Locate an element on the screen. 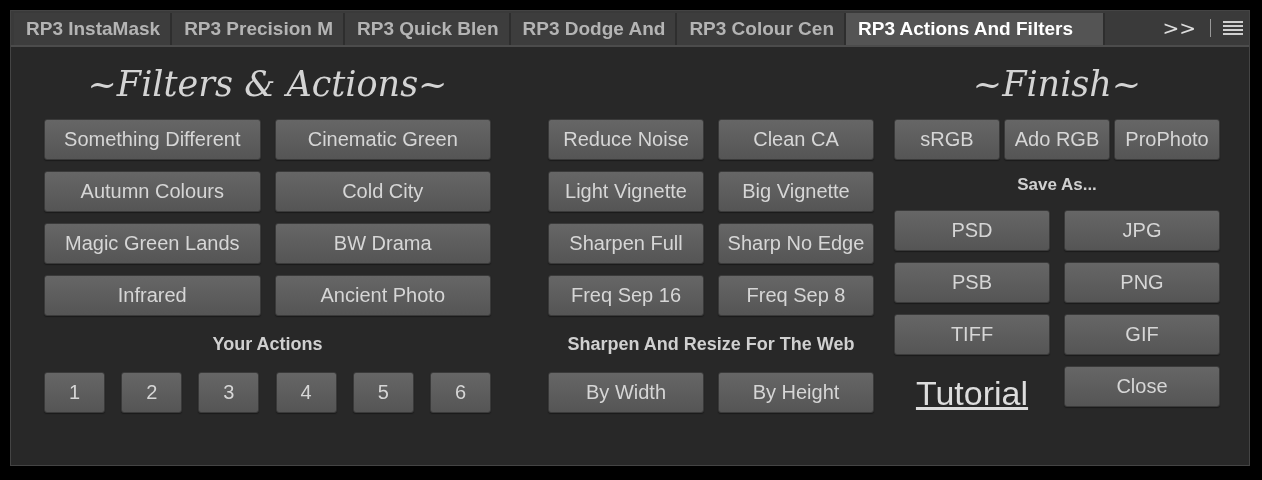 The image size is (1262, 480). section-title: ~Filters & Actions~ is located at coordinates (267, 84).